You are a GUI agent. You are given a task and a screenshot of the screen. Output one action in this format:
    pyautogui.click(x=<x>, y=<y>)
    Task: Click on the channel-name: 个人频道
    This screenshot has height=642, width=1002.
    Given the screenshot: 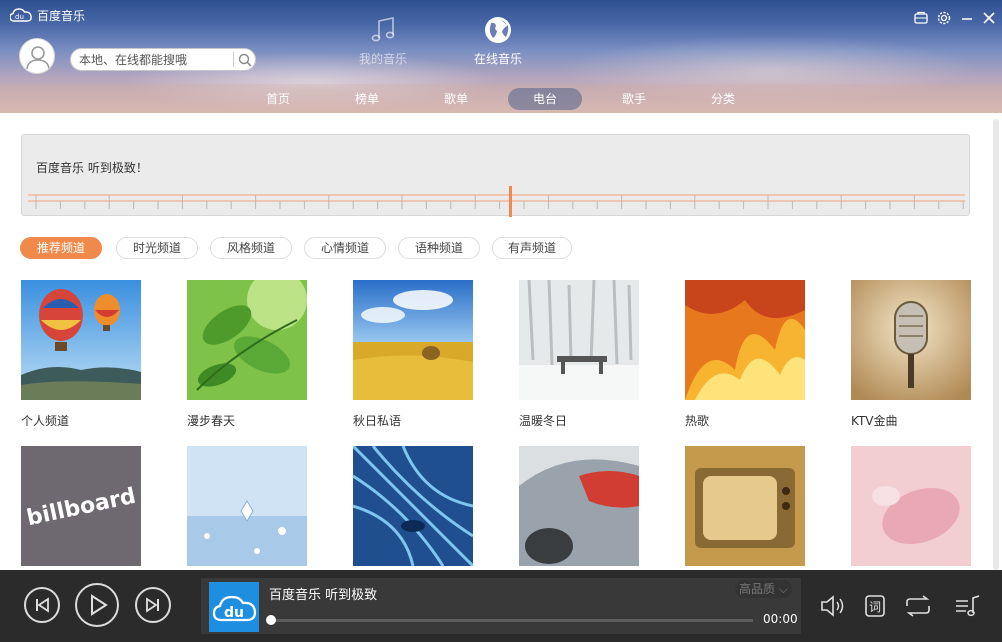 What is the action you would take?
    pyautogui.click(x=45, y=421)
    